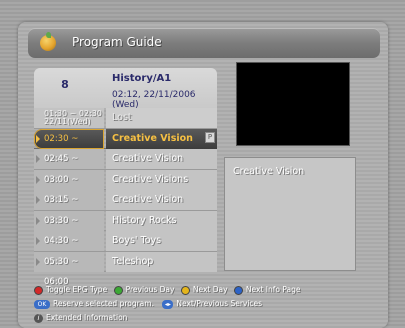  I want to click on legend-lr-label: Next/Previous Services, so click(219, 303).